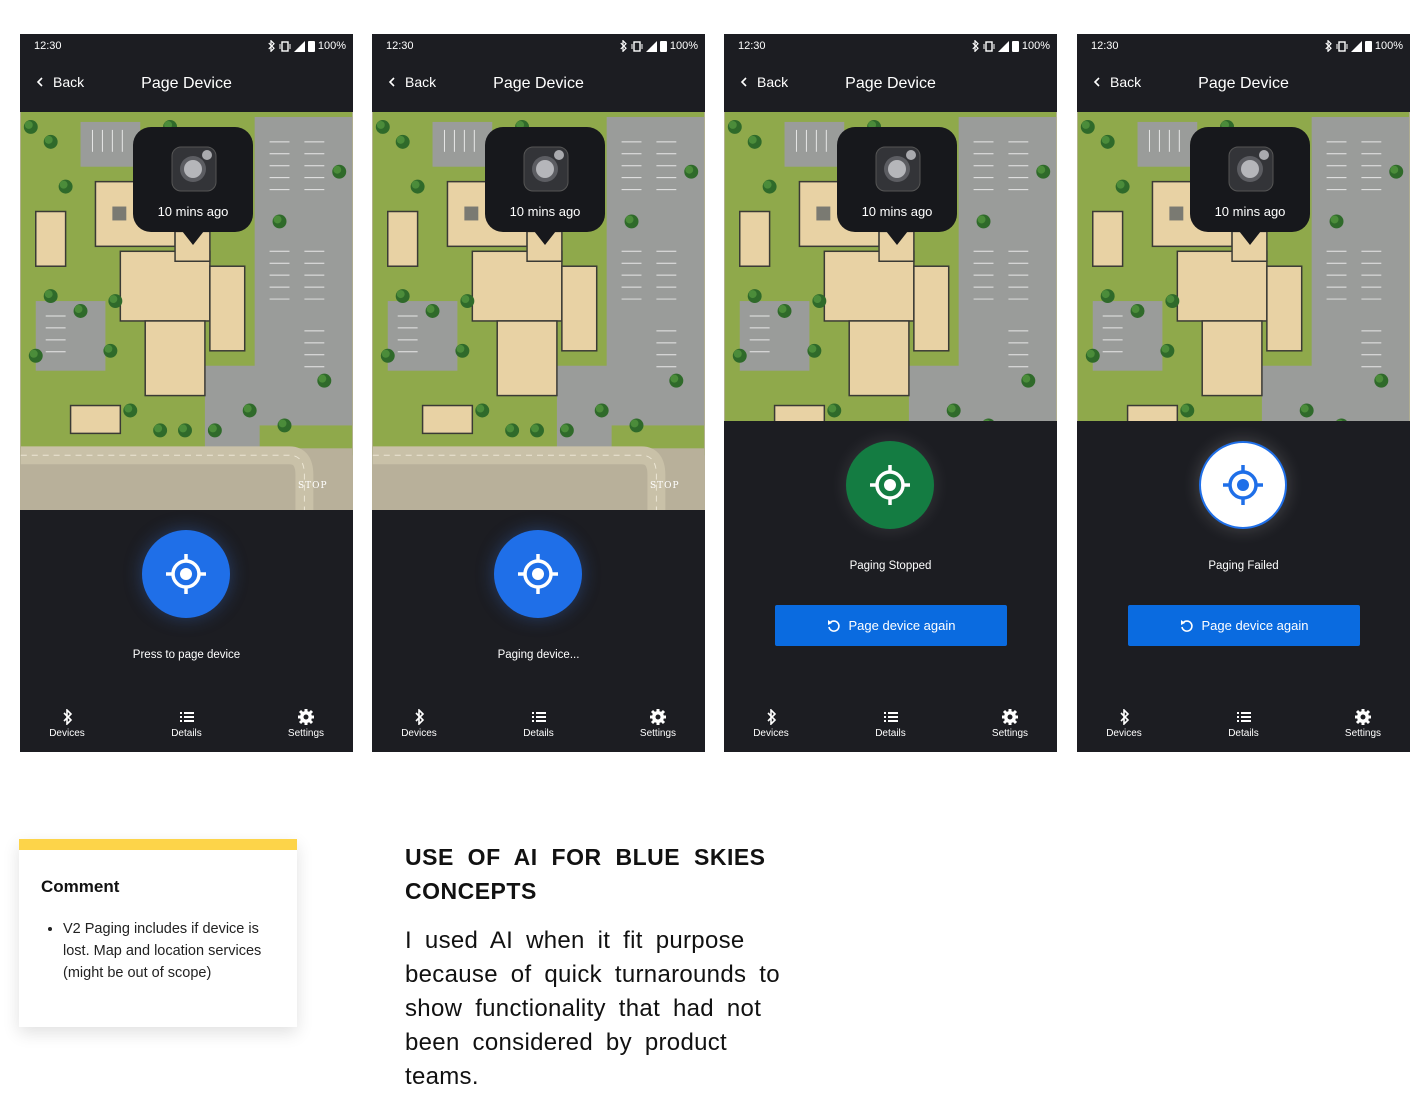  What do you see at coordinates (158, 844) in the screenshot?
I see `comment-accent-bar` at bounding box center [158, 844].